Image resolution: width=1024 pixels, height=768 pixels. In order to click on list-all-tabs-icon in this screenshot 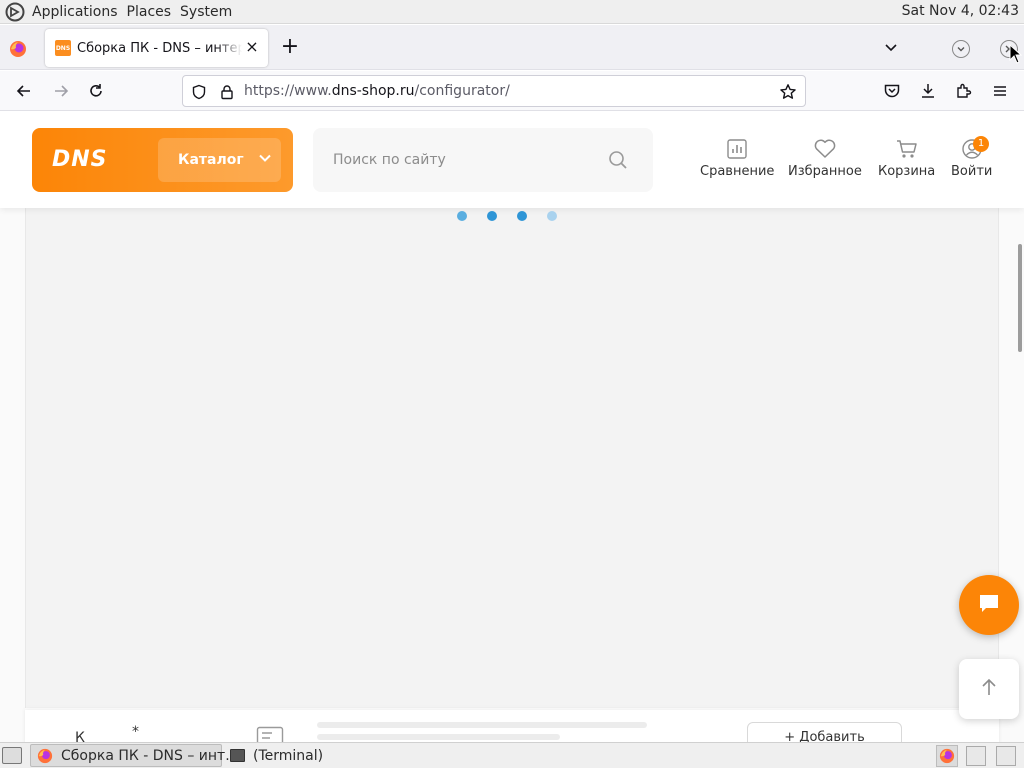, I will do `click(891, 48)`.